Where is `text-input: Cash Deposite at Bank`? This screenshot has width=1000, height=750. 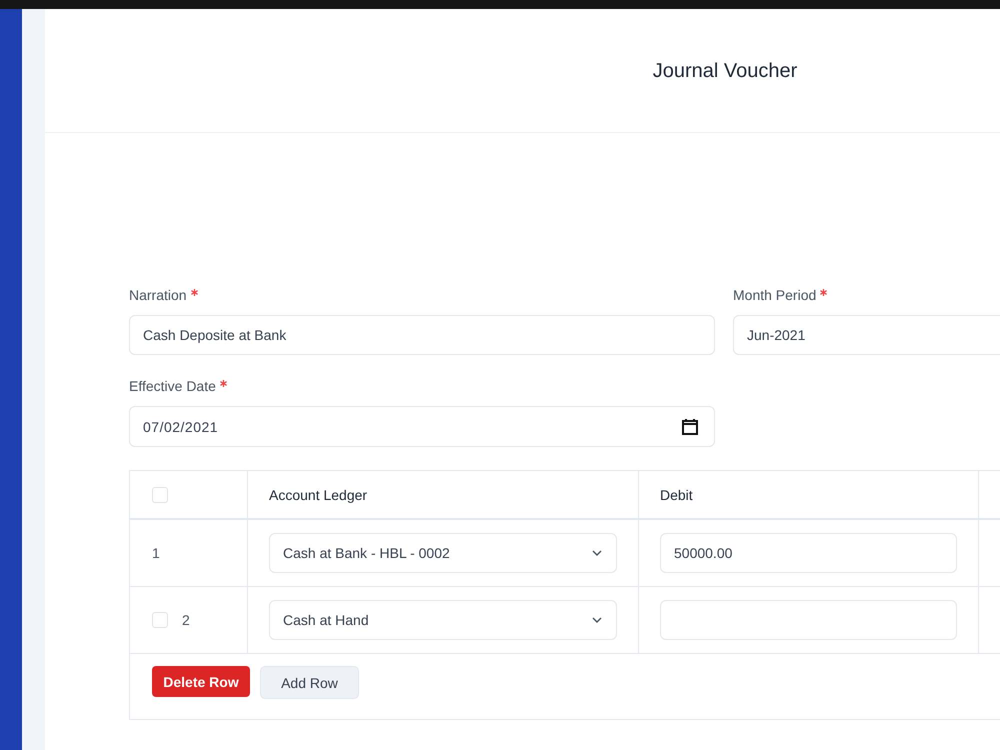 text-input: Cash Deposite at Bank is located at coordinates (422, 335).